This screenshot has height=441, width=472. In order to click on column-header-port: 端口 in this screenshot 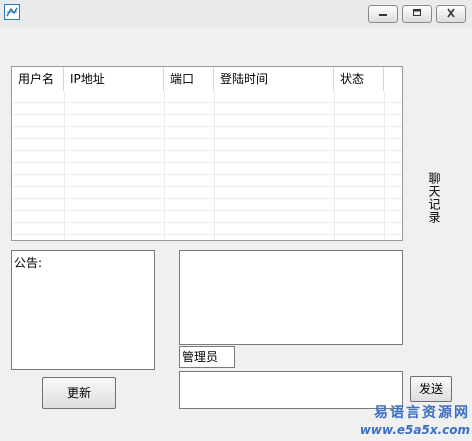, I will do `click(189, 79)`.